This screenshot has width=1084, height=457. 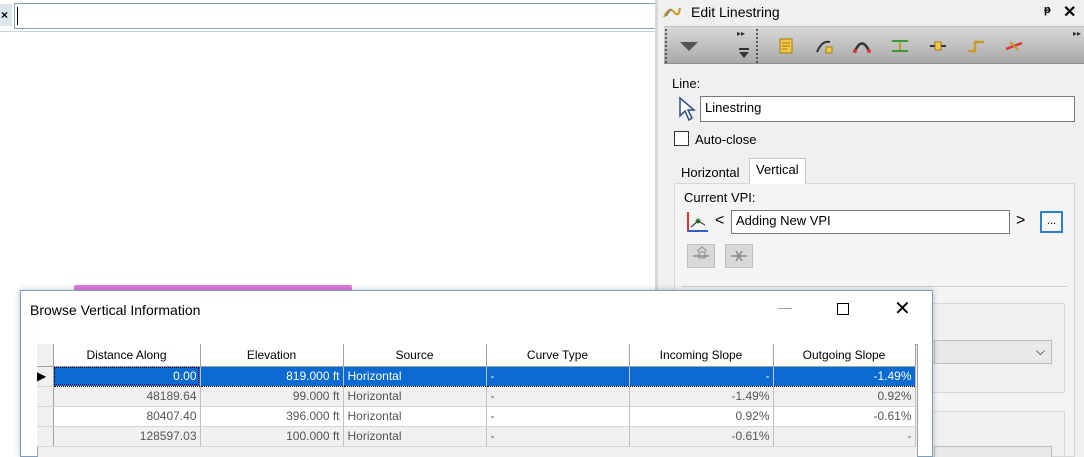 I want to click on row-indicator: ▶, so click(x=45, y=376).